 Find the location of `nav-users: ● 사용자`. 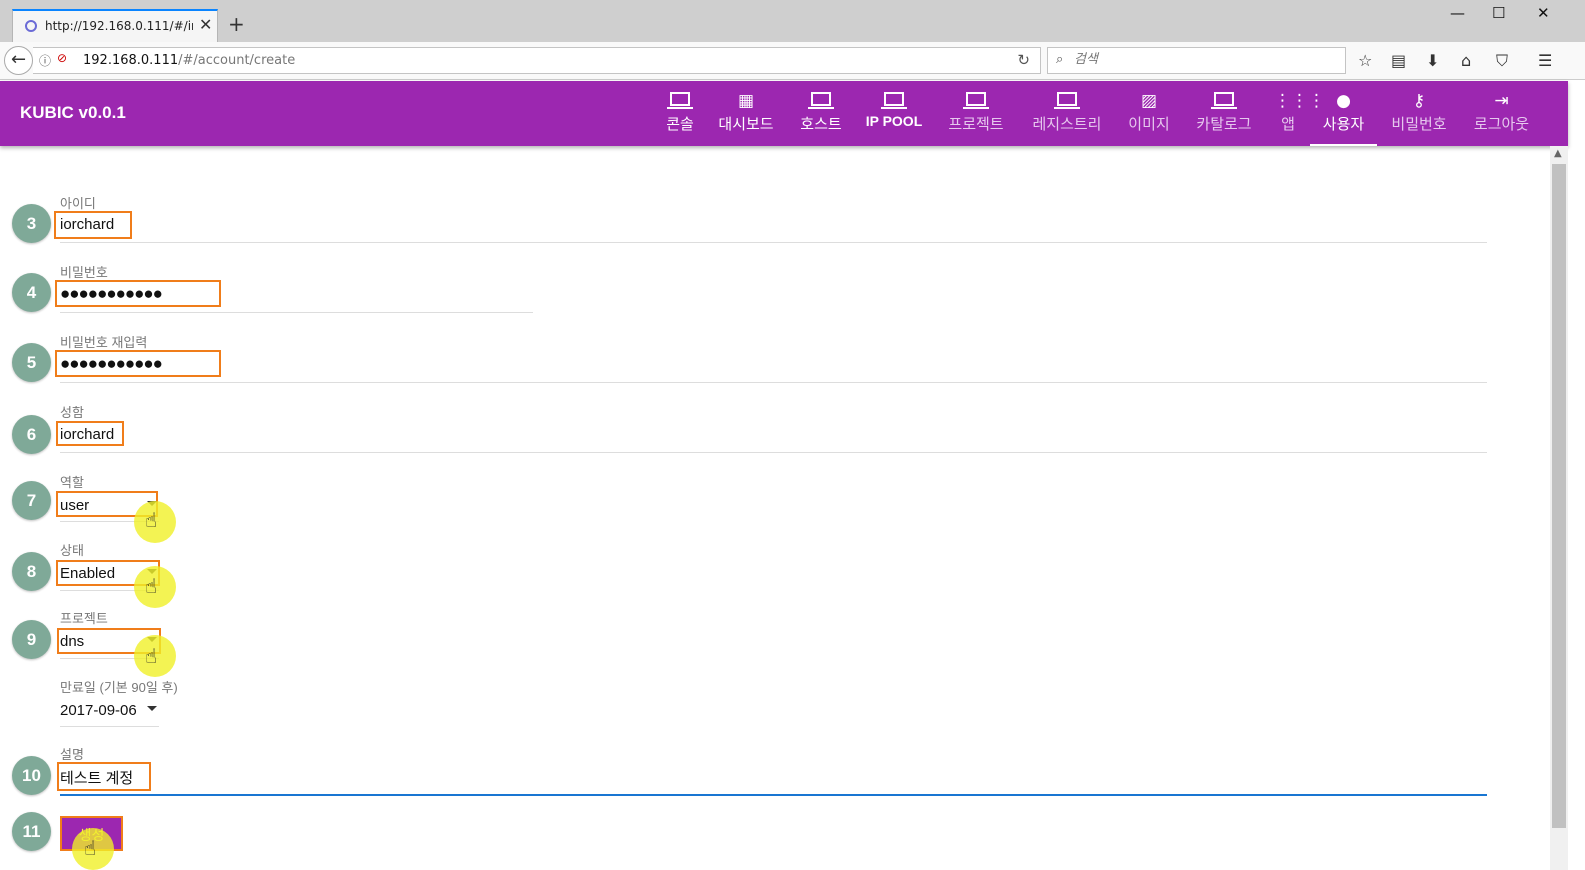

nav-users: ● 사용자 is located at coordinates (1343, 113).